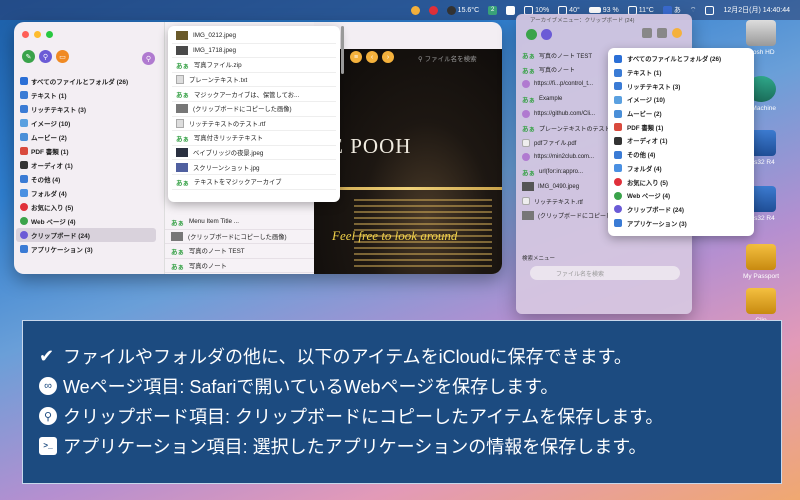 This screenshot has height=500, width=800. What do you see at coordinates (254, 182) in the screenshot?
I see `dropdown-item: あぁ テキストをマジックアーカイブ` at bounding box center [254, 182].